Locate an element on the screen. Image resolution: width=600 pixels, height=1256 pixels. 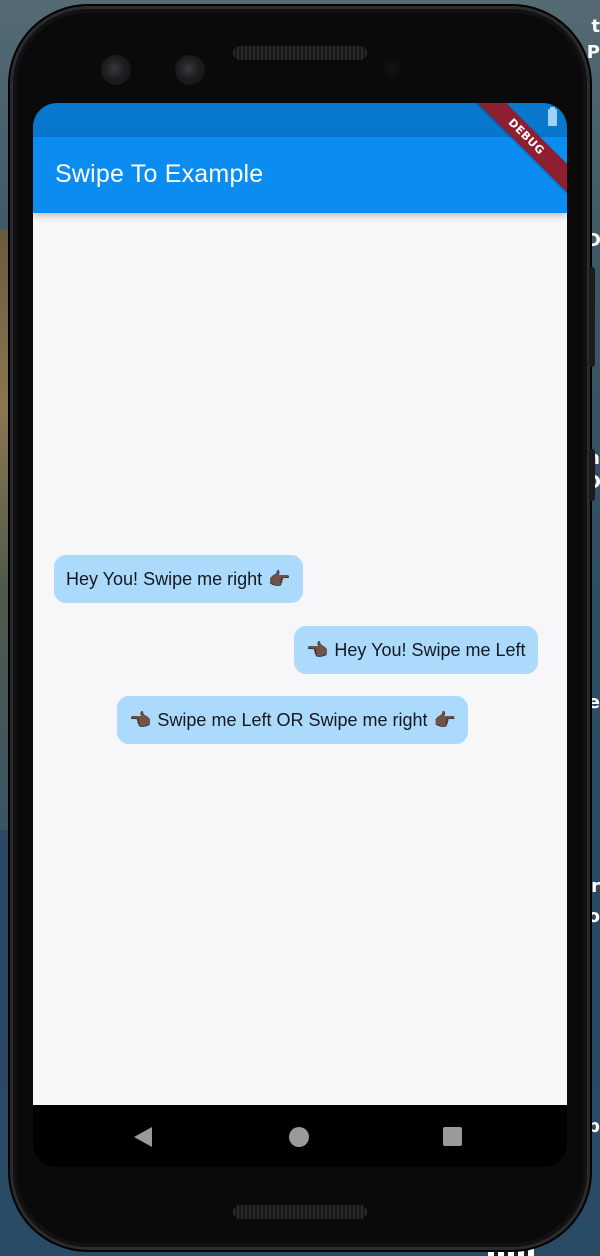
proximity-sensor-icon is located at coordinates (393, 70).